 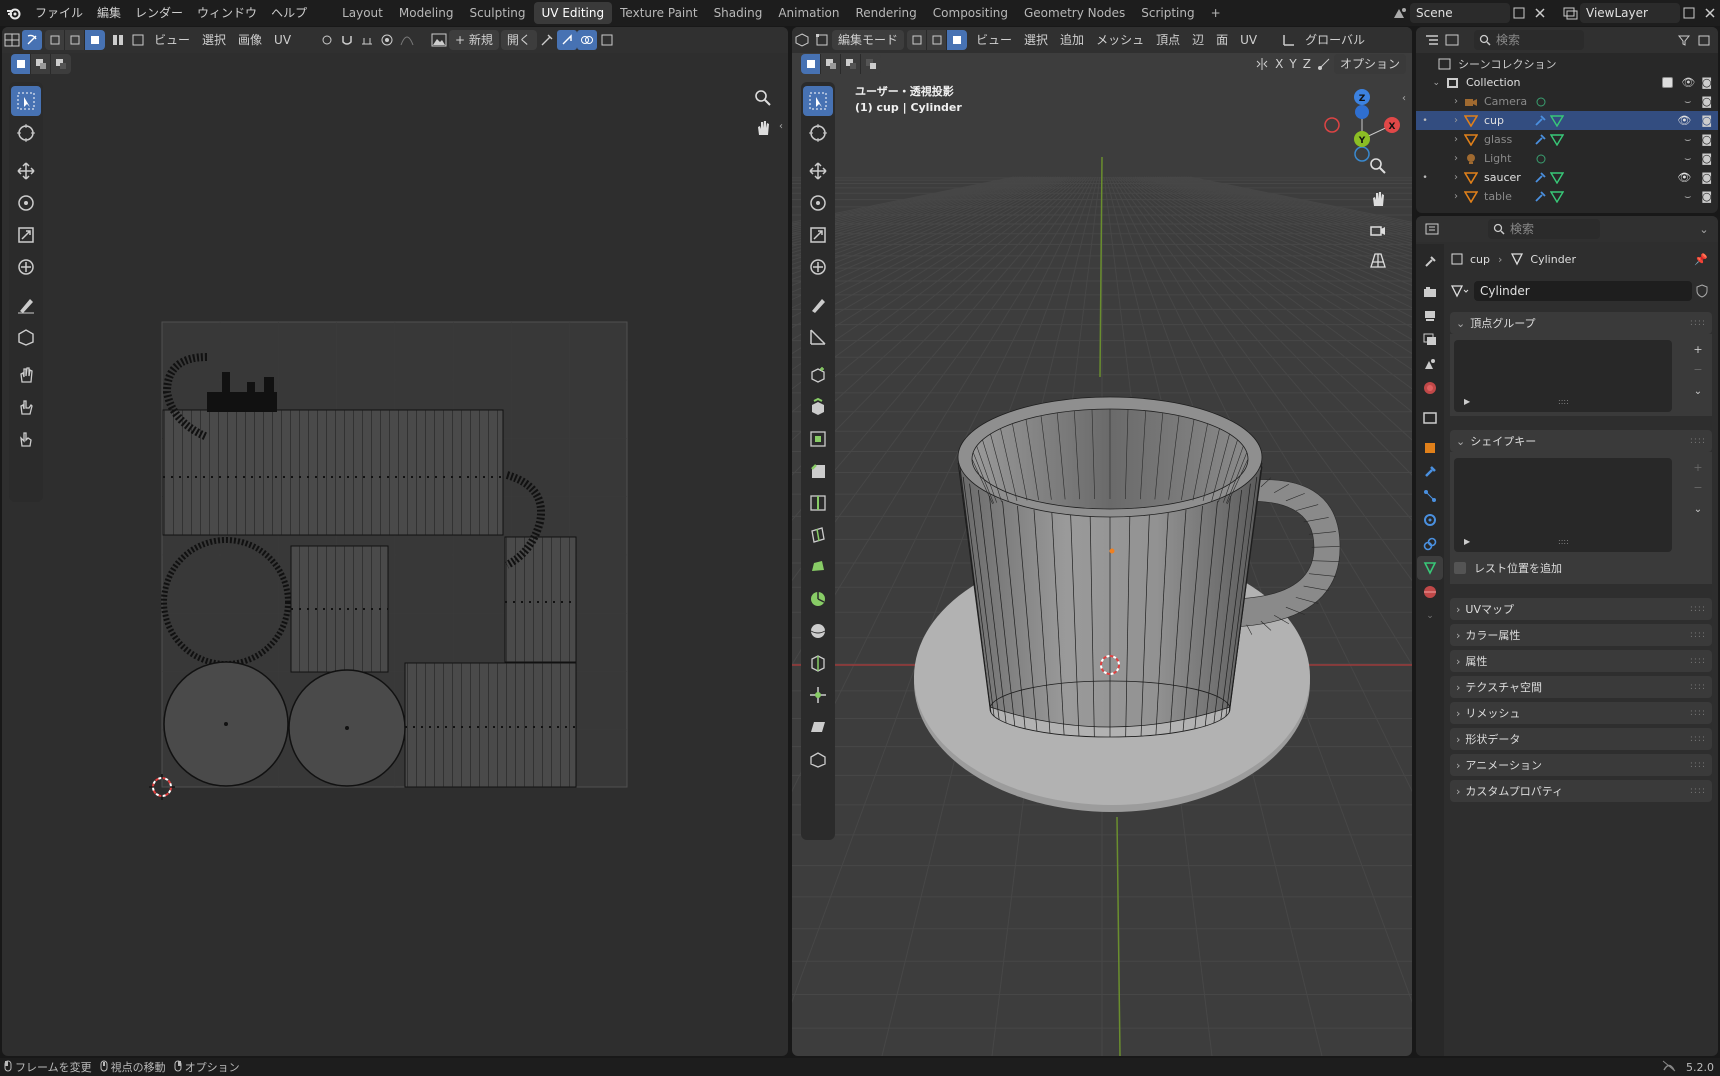 What do you see at coordinates (1430, 448) in the screenshot?
I see `object-tab-icon` at bounding box center [1430, 448].